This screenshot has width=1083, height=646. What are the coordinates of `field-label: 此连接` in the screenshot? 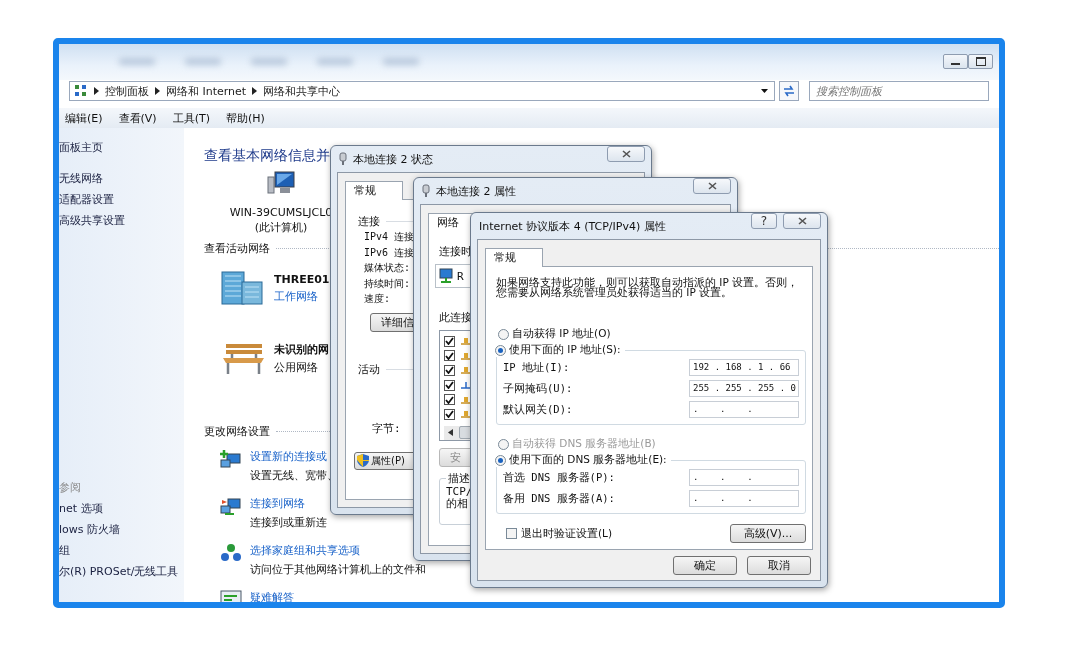 It's located at (455, 317).